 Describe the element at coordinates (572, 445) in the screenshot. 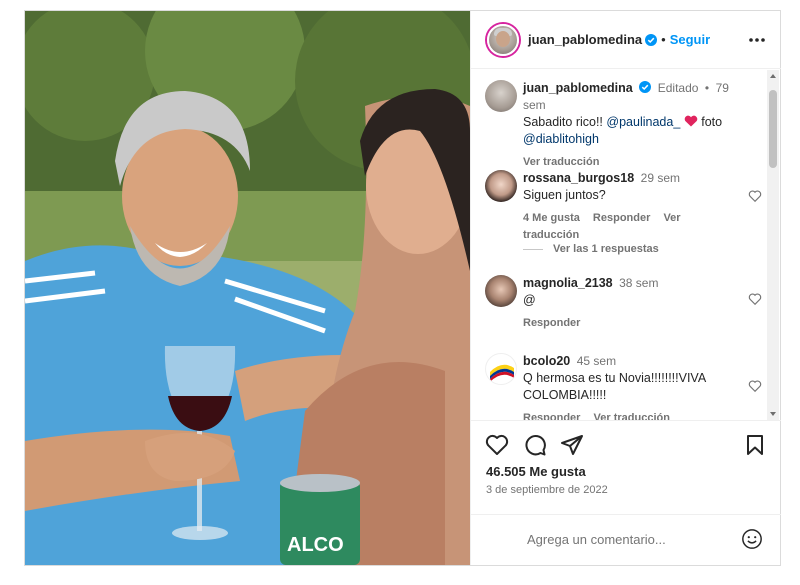

I see `share-paper-plane-icon` at that location.